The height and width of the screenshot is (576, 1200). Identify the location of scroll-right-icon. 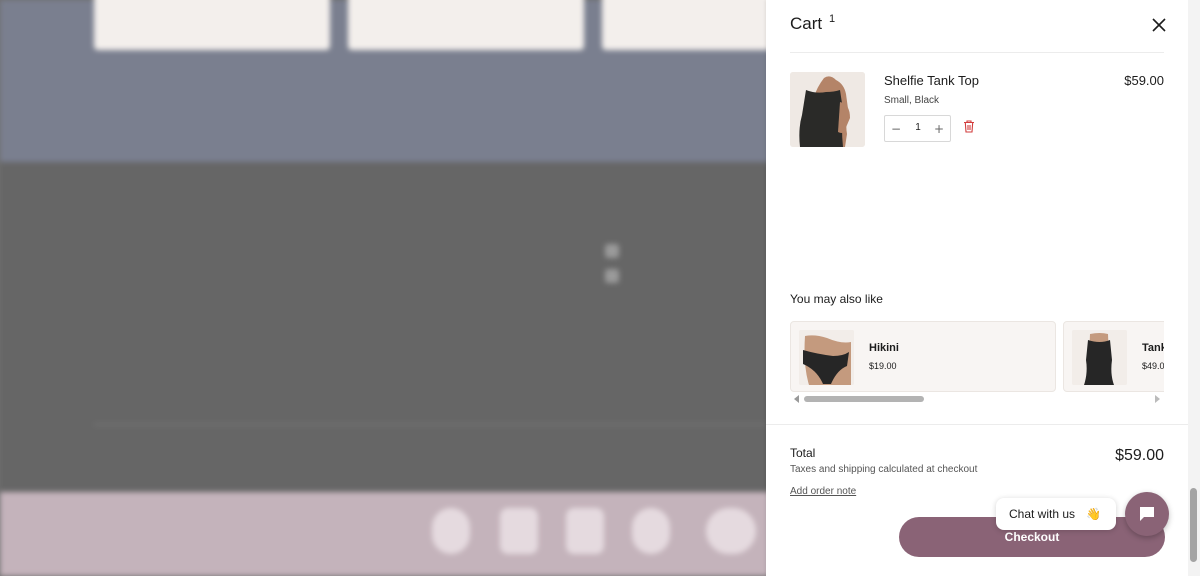
(1157, 399).